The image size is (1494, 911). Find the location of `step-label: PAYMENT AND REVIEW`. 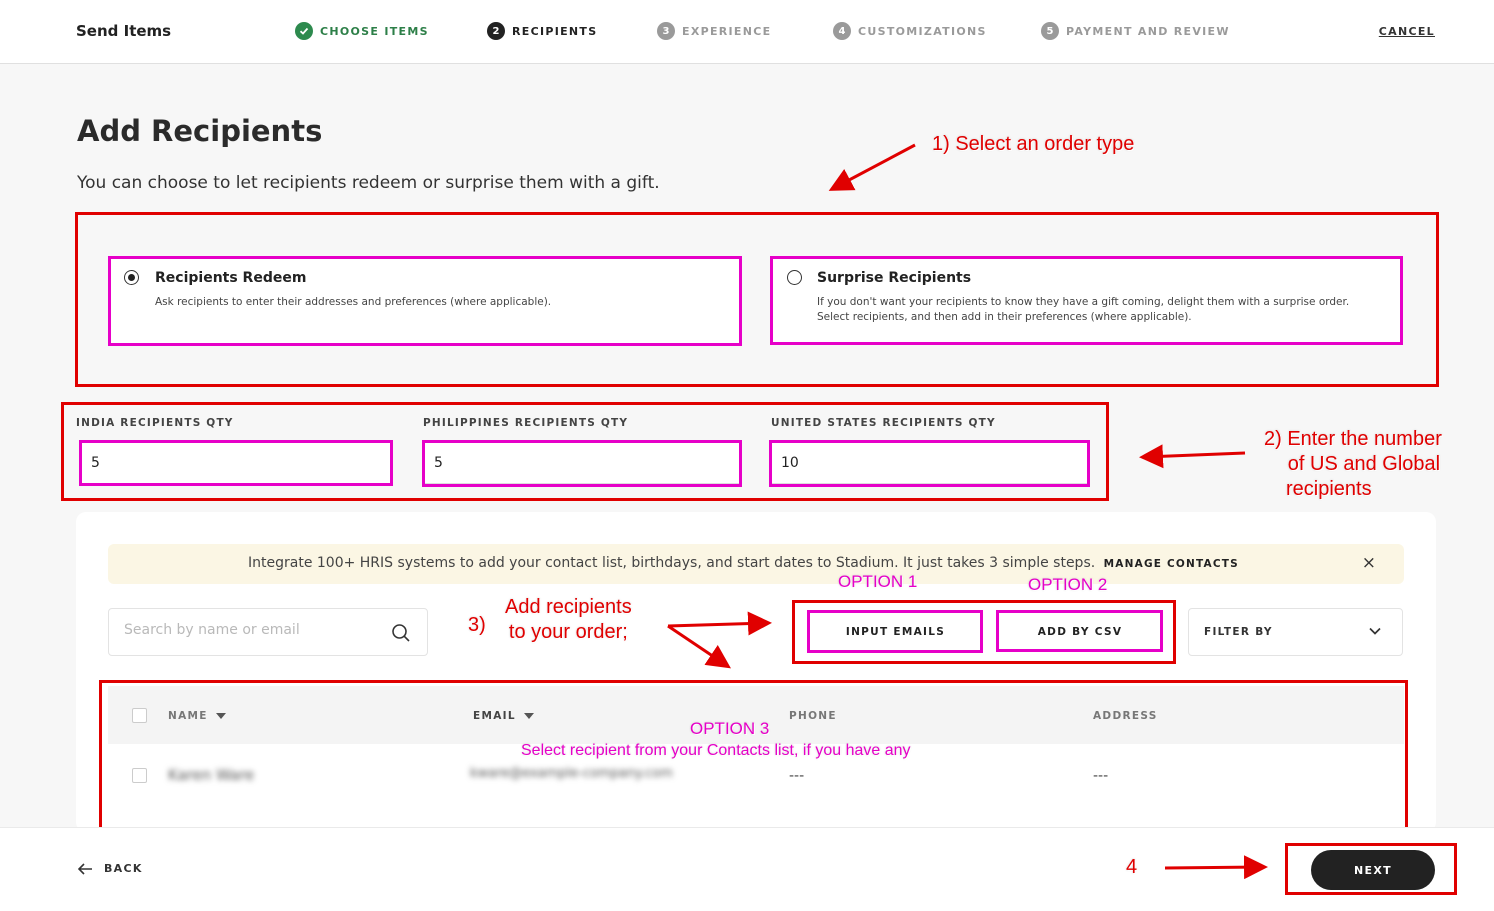

step-label: PAYMENT AND REVIEW is located at coordinates (1148, 31).